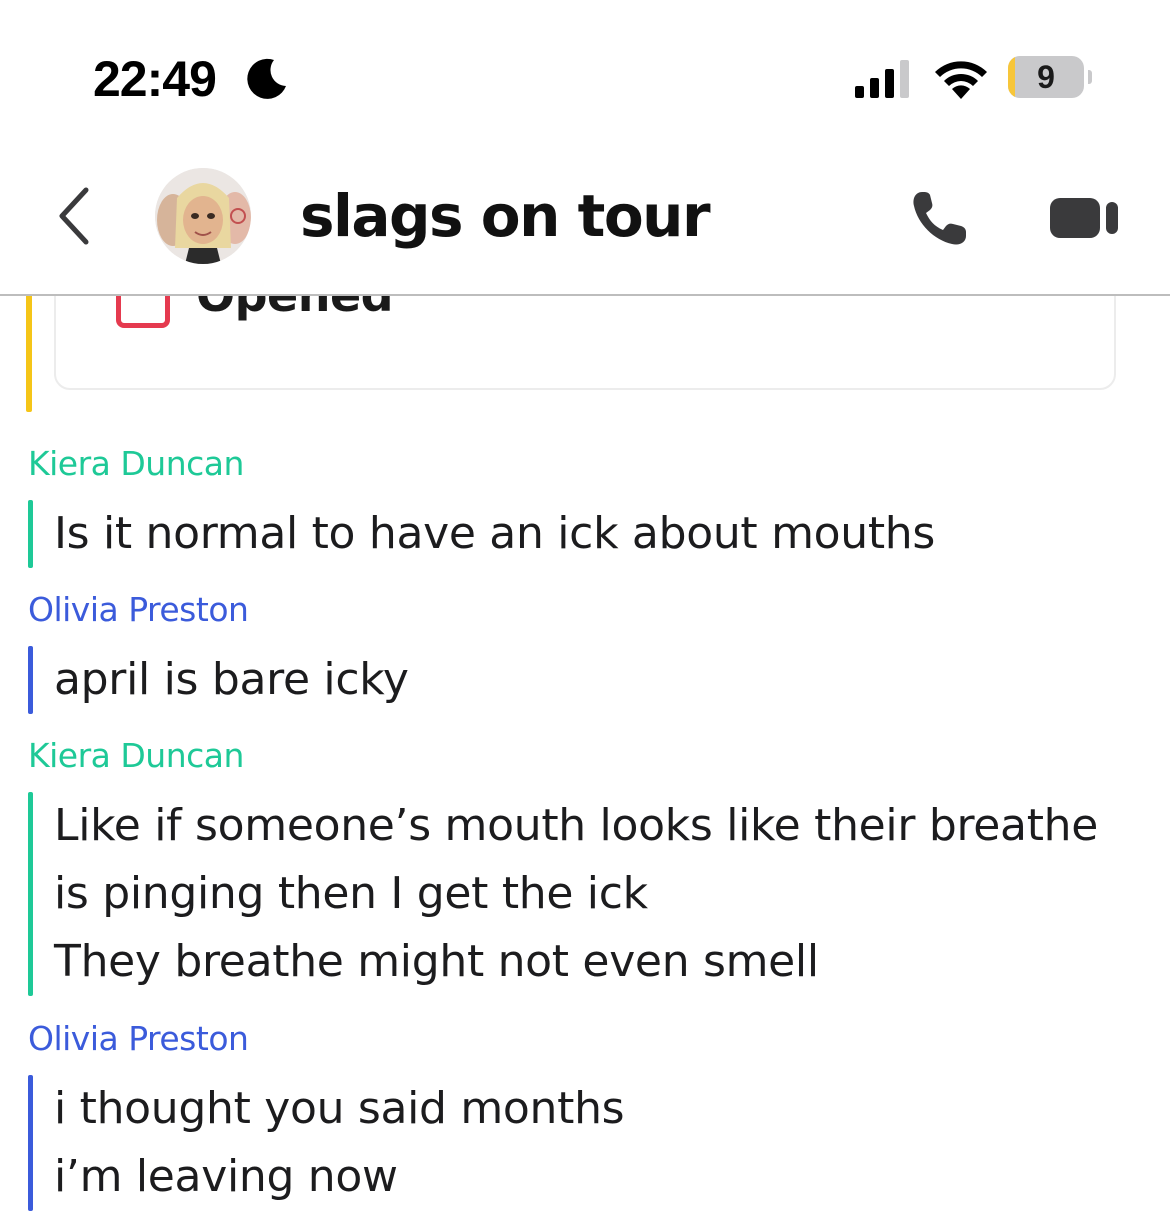 The image size is (1170, 1228). Describe the element at coordinates (231, 679) in the screenshot. I see `message-text: april is bare icky` at that location.